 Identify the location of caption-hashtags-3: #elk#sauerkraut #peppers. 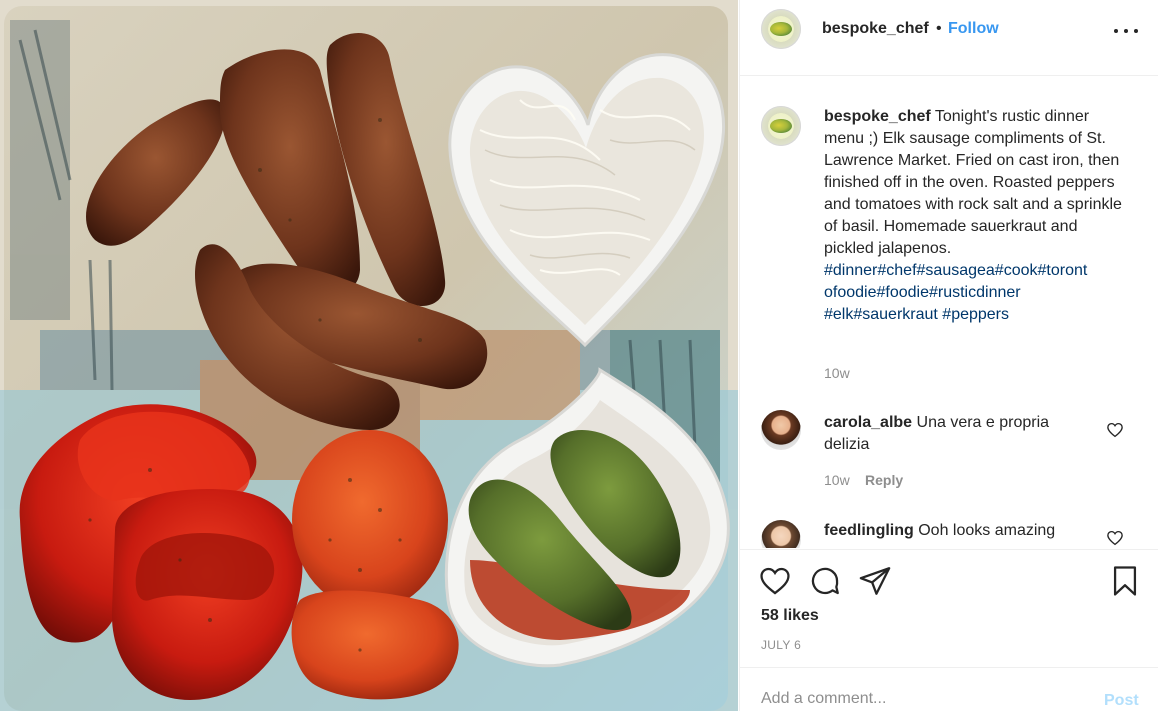
(916, 314).